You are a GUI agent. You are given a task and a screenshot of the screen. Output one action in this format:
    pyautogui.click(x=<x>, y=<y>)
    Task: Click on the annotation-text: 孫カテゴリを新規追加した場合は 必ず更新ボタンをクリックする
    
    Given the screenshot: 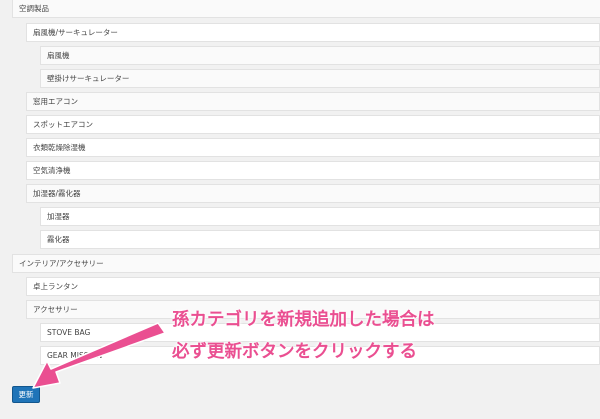 What is the action you would take?
    pyautogui.click(x=303, y=336)
    